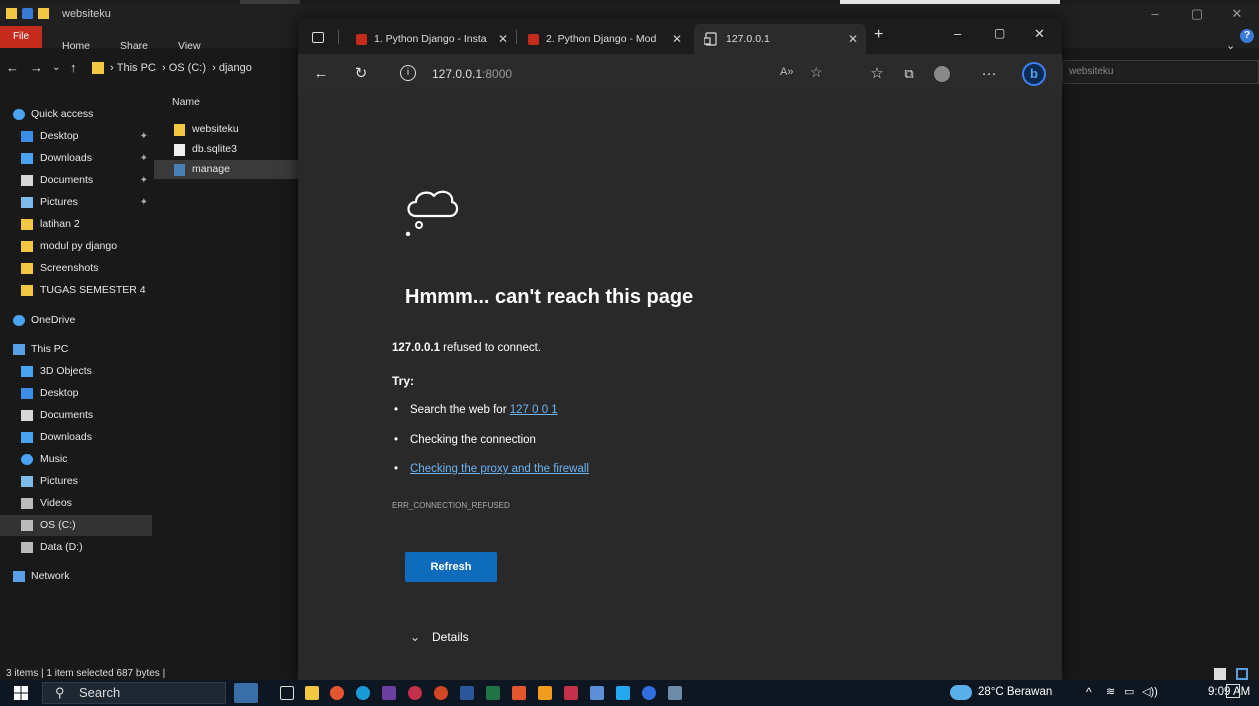 The width and height of the screenshot is (1259, 706). I want to click on nav-item-screenshots: Screenshots, so click(76, 268).